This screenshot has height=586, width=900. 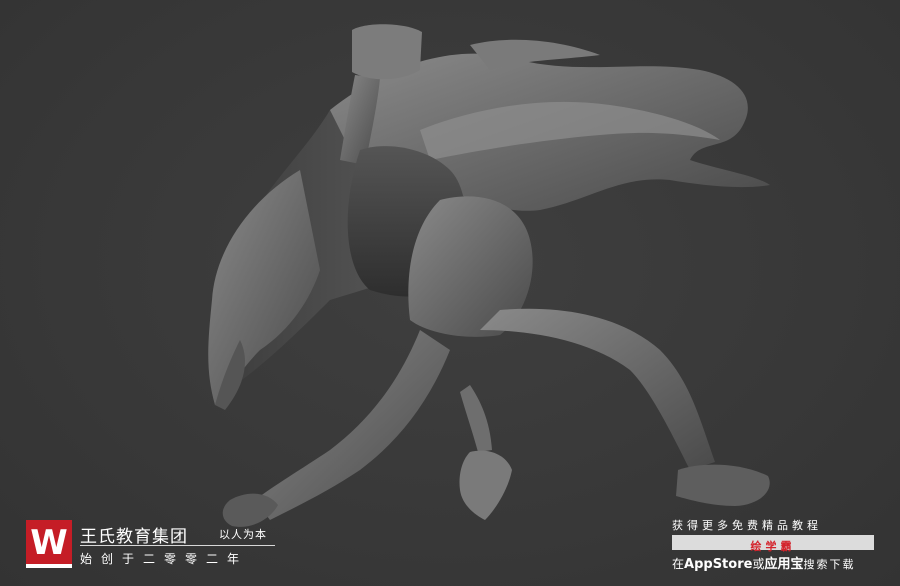 What do you see at coordinates (747, 525) in the screenshot?
I see `promo-headline: 获得更多免费精品教程` at bounding box center [747, 525].